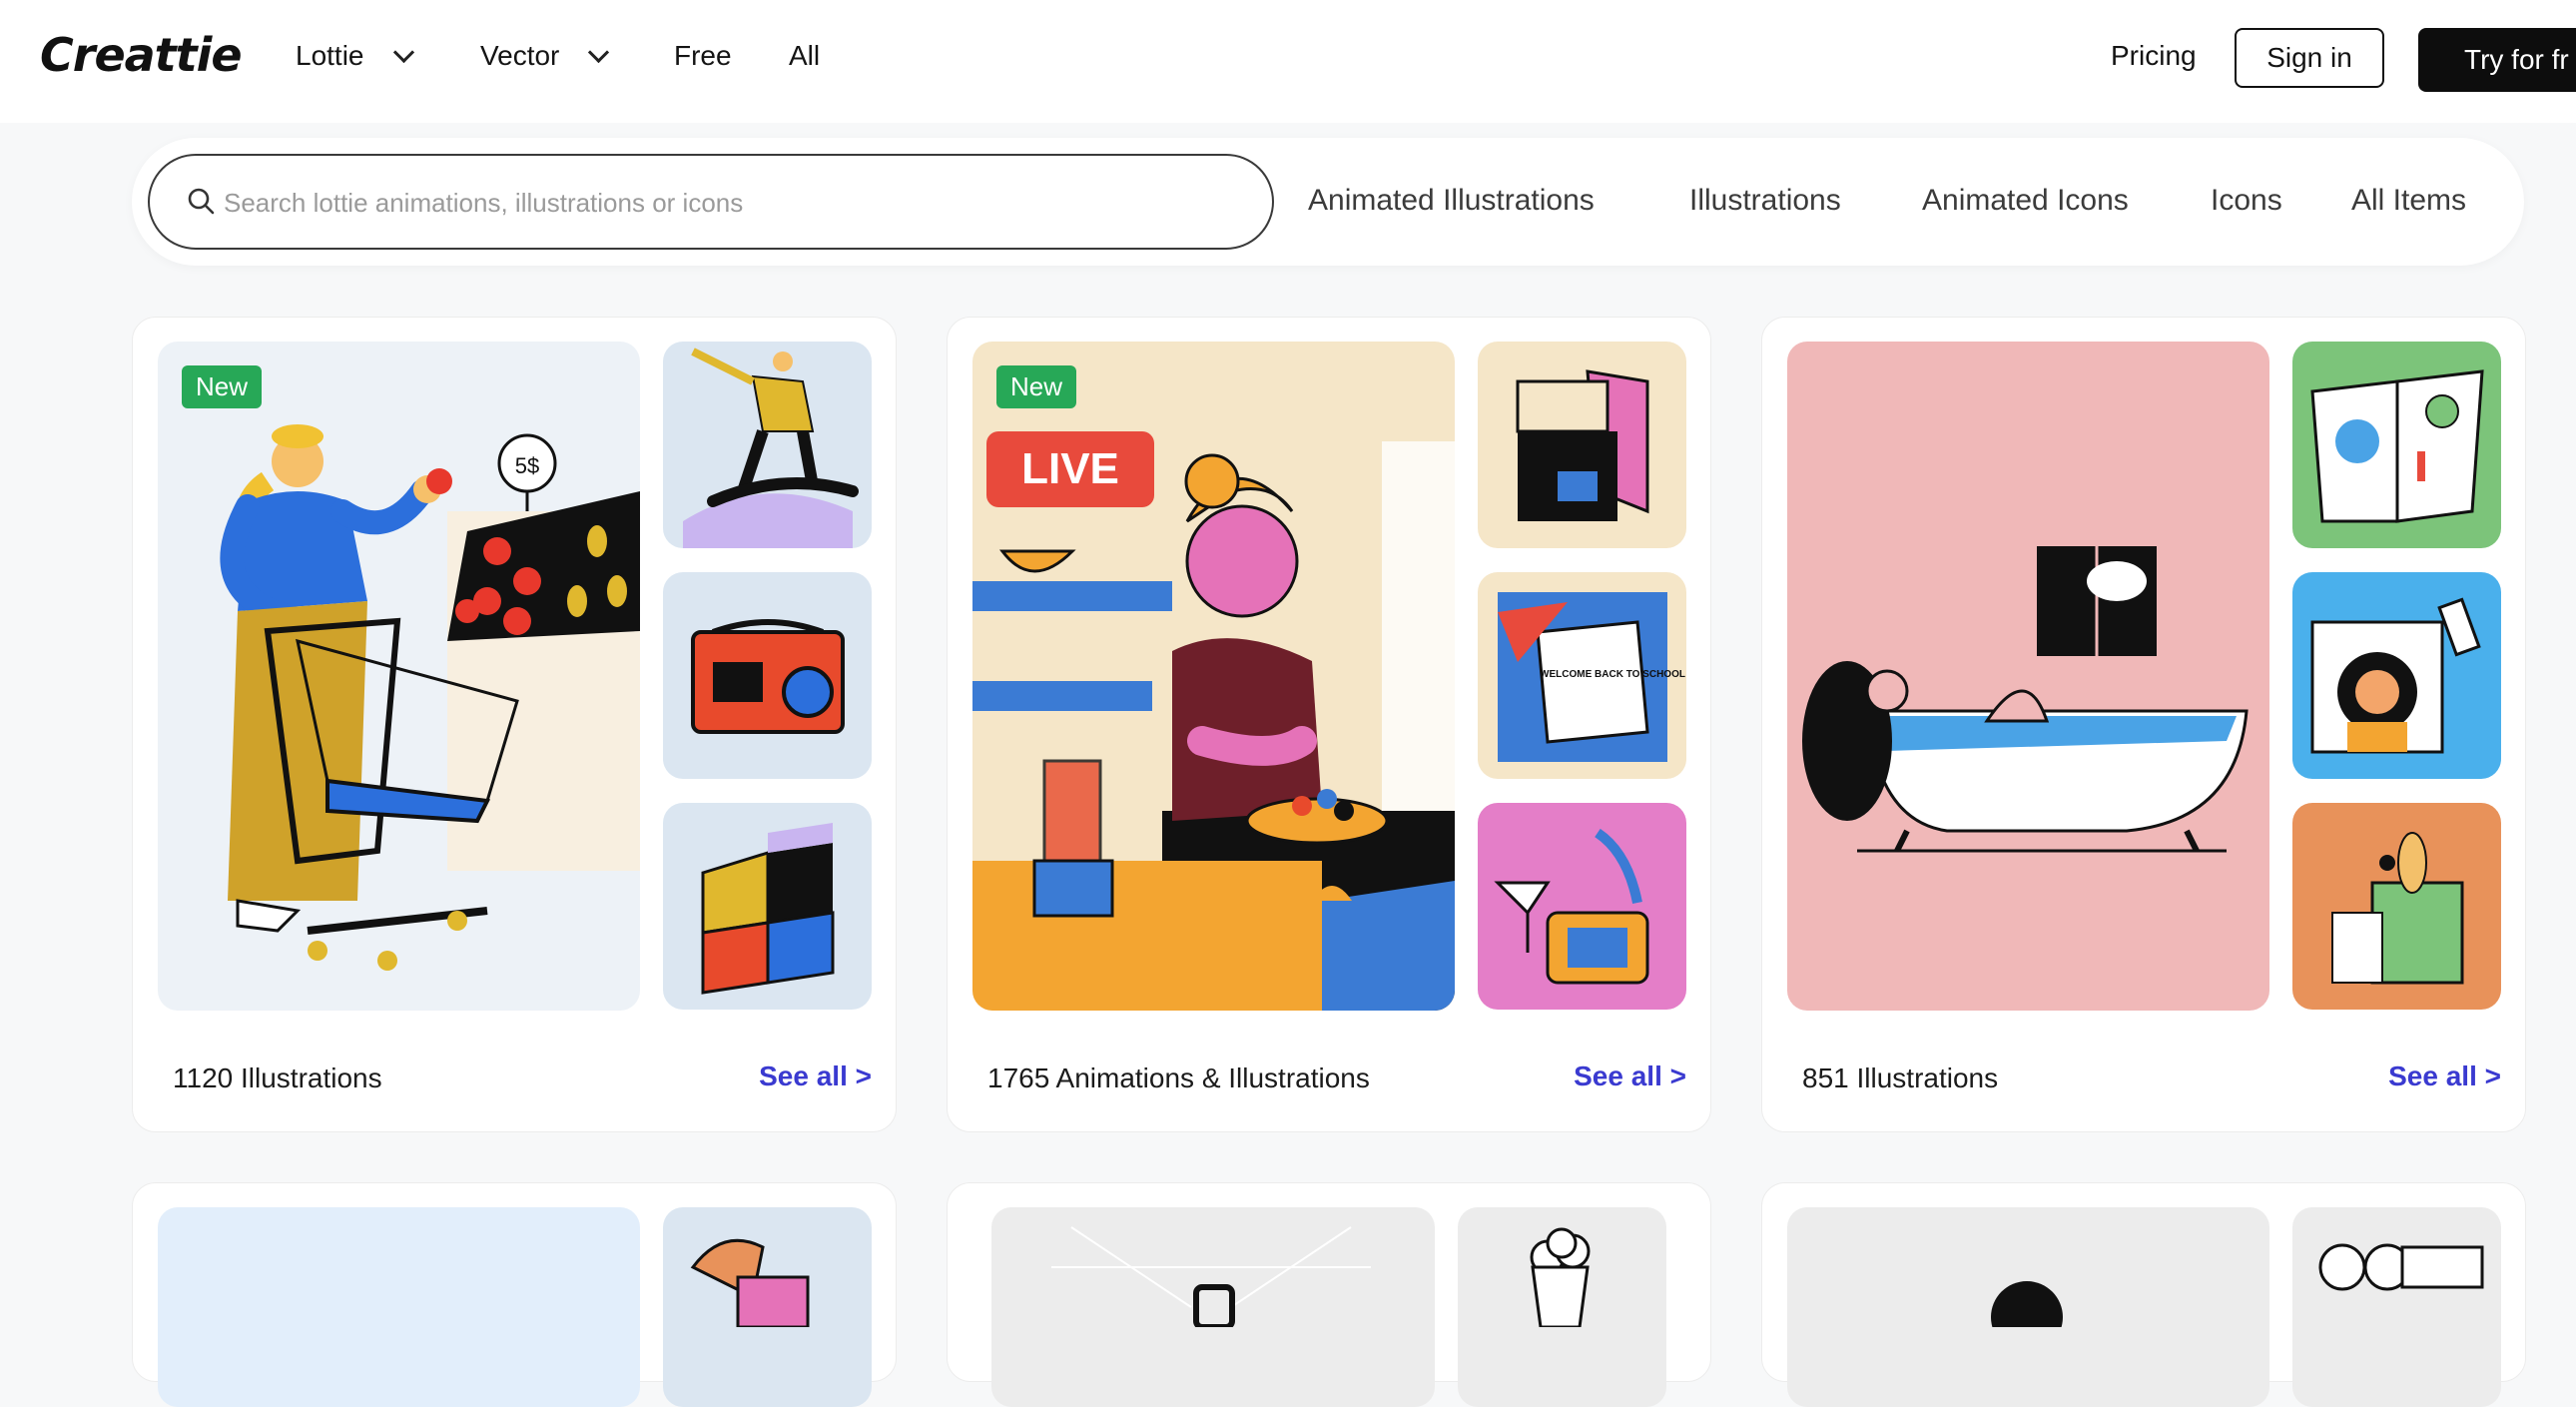 The height and width of the screenshot is (1407, 2576). What do you see at coordinates (2025, 201) in the screenshot?
I see `category-animated-icons: Animated Icons` at bounding box center [2025, 201].